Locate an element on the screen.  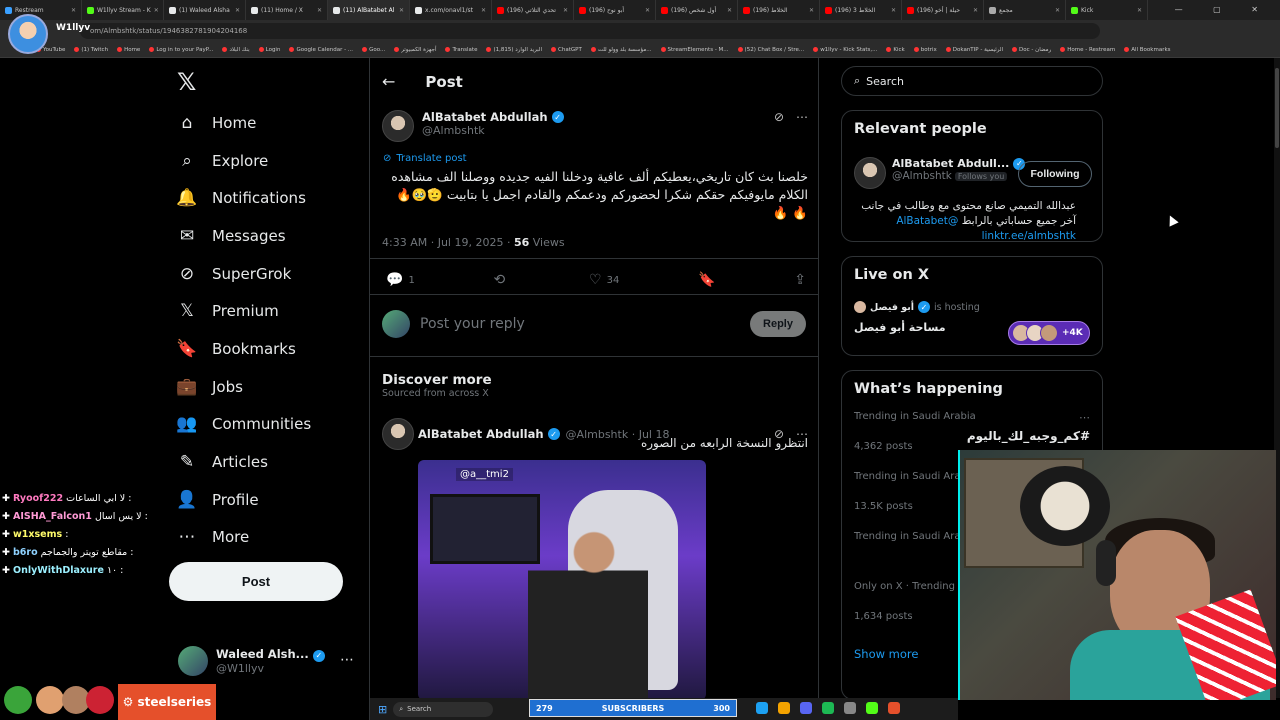
browser-tab: (196) أول شخص ✕ is located at coordinates (697, 10).